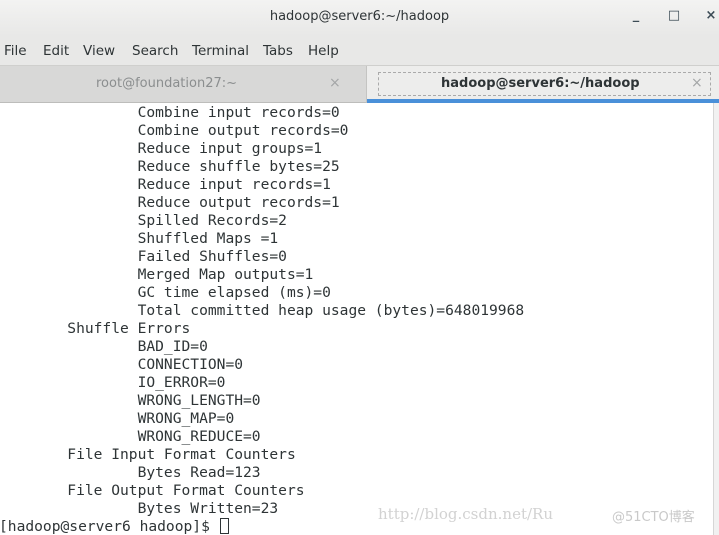 The height and width of the screenshot is (535, 719). What do you see at coordinates (139, 238) in the screenshot?
I see `output-line: Shuffled Maps =1` at bounding box center [139, 238].